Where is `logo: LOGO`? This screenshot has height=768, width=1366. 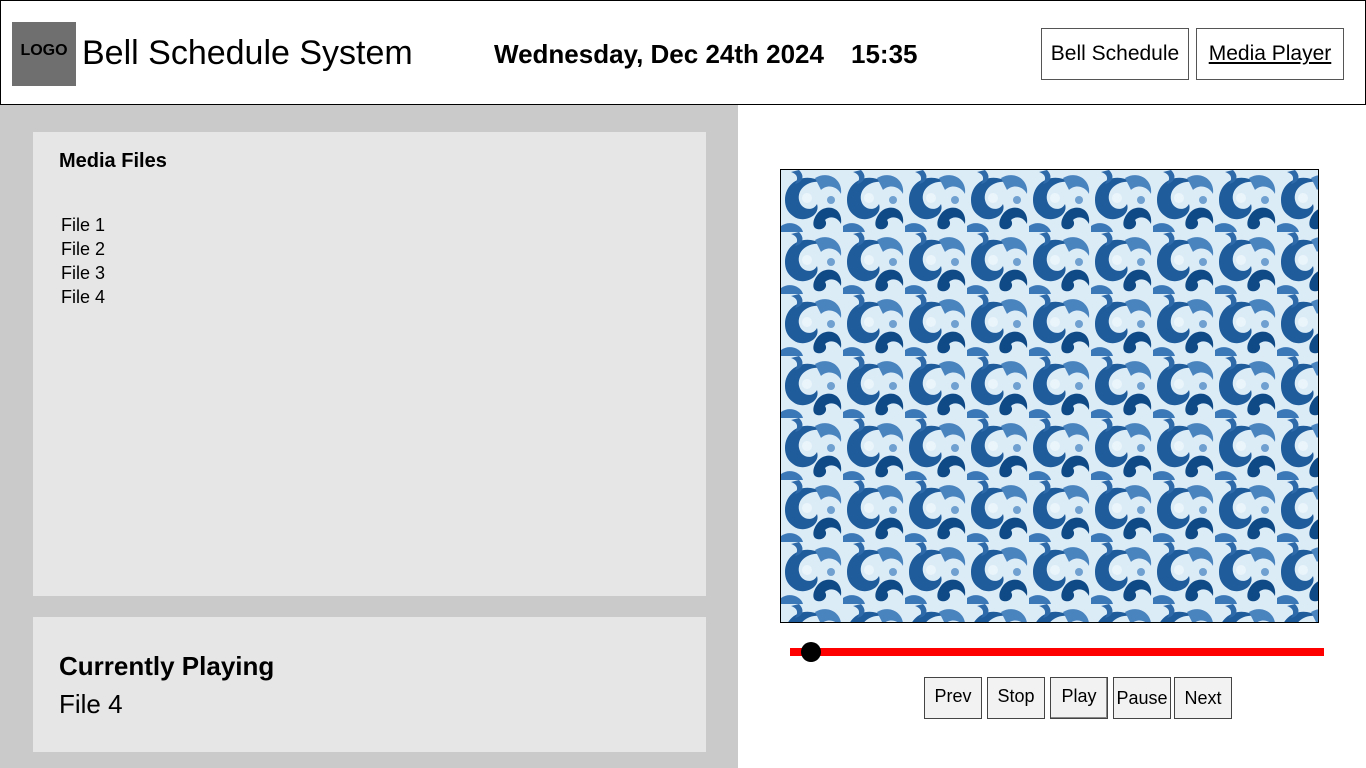
logo: LOGO is located at coordinates (44, 54).